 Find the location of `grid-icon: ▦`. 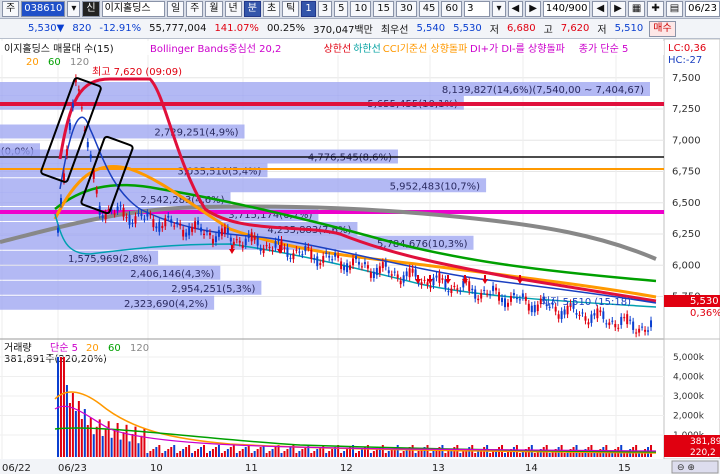

grid-icon: ▦ is located at coordinates (636, 9).